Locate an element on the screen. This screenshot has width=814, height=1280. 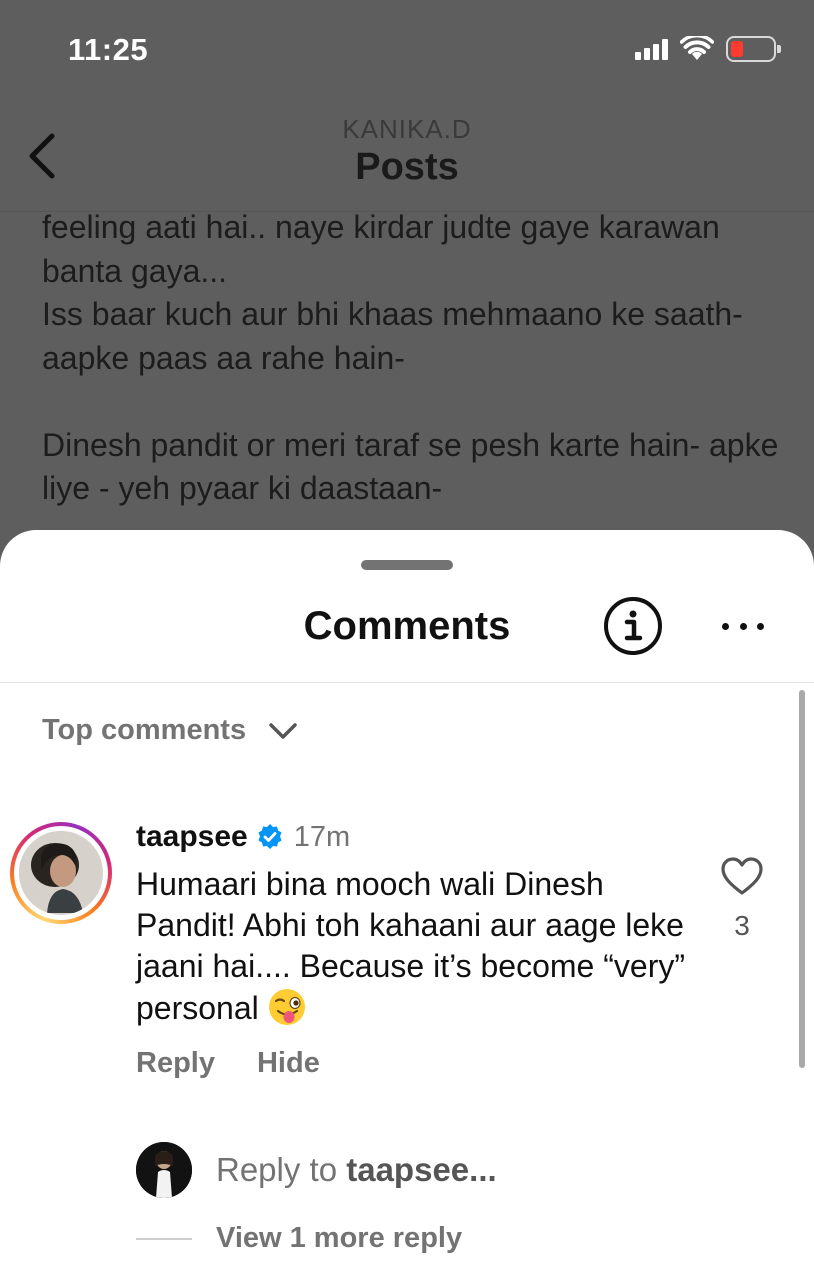
comment-username: taapsee is located at coordinates (192, 837).